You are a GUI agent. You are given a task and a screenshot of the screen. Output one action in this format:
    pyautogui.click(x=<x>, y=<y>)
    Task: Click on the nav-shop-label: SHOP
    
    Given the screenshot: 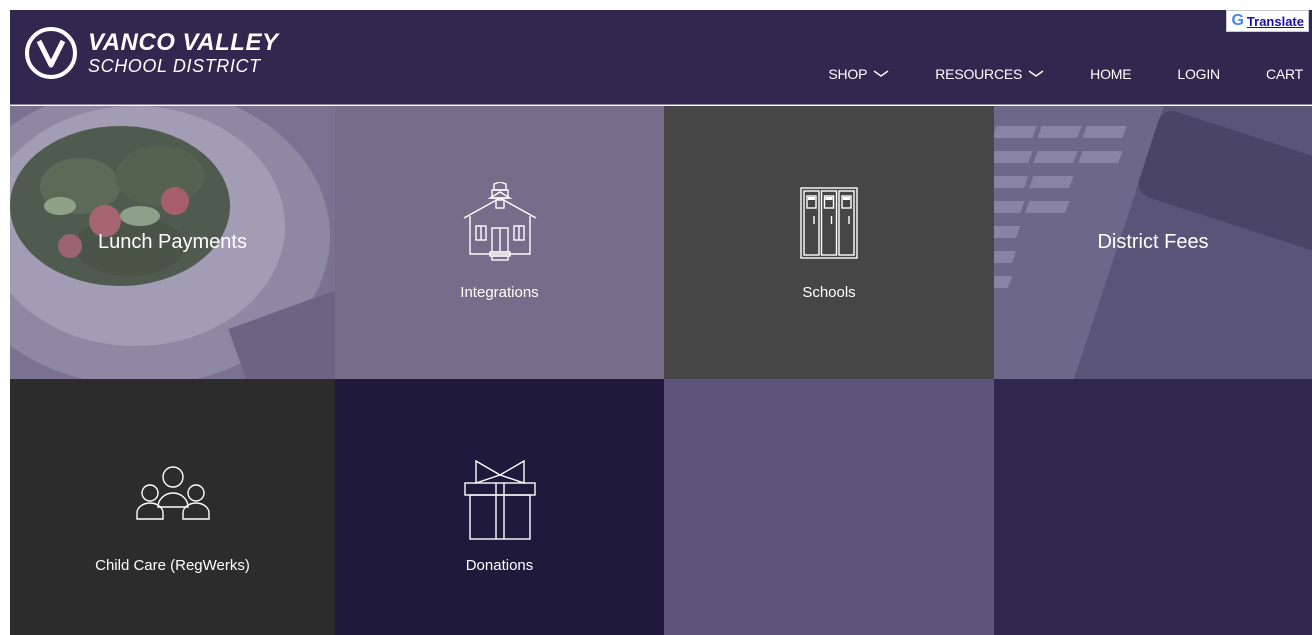 What is the action you would take?
    pyautogui.click(x=848, y=74)
    